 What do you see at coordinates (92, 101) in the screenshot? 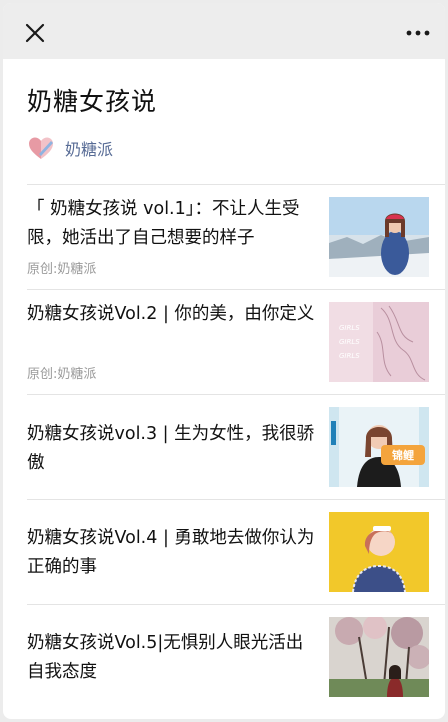
I see `page-title: 奶糖女孩说` at bounding box center [92, 101].